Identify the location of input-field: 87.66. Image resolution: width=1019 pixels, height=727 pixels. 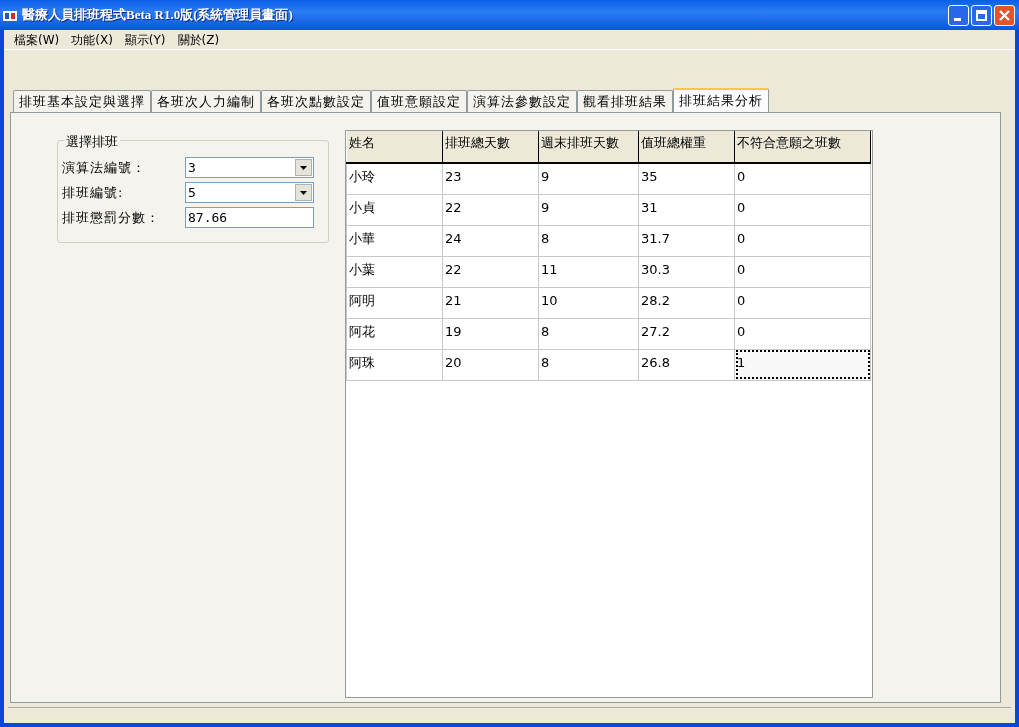
(249, 217).